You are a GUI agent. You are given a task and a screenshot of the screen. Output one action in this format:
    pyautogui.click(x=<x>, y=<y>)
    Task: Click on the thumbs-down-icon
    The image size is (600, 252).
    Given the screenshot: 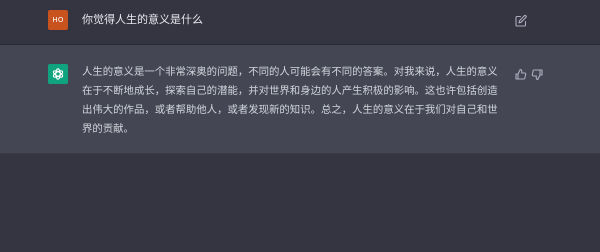 What is the action you would take?
    pyautogui.click(x=537, y=73)
    